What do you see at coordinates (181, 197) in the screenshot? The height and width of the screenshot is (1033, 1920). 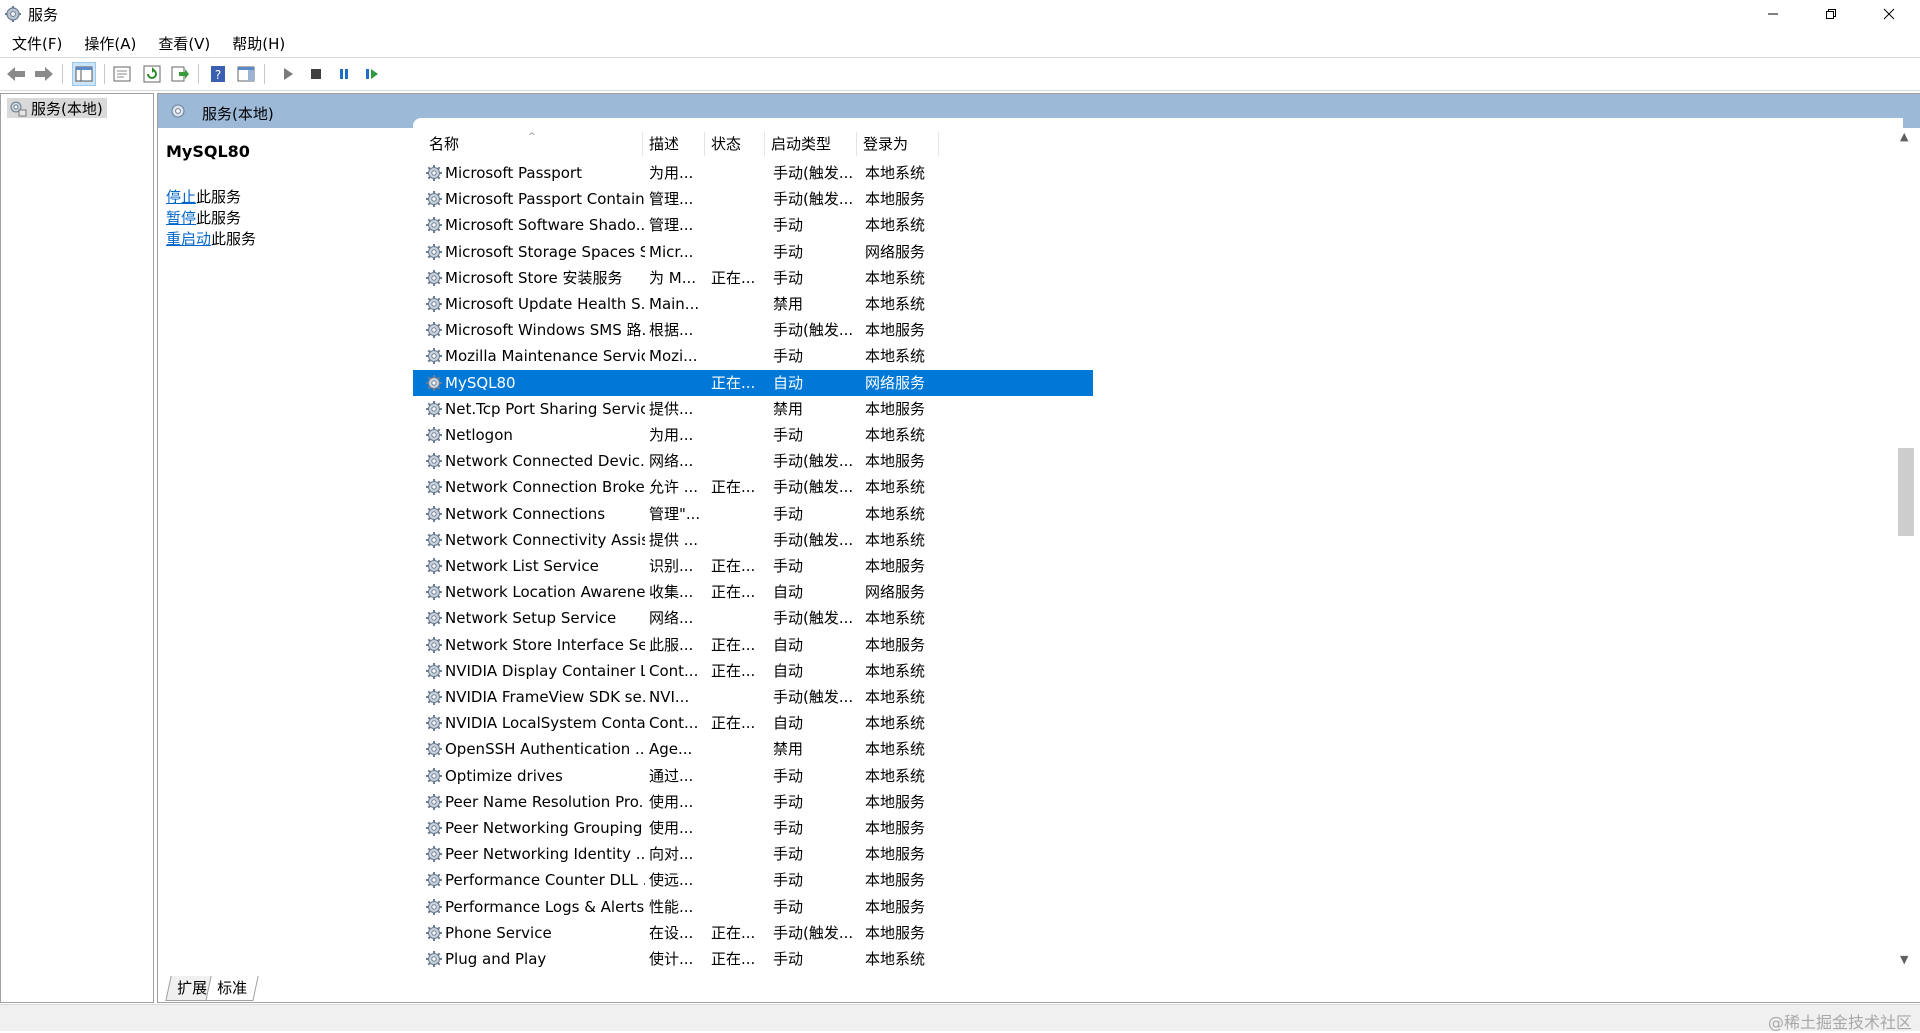 I see `stop-link: 停止` at bounding box center [181, 197].